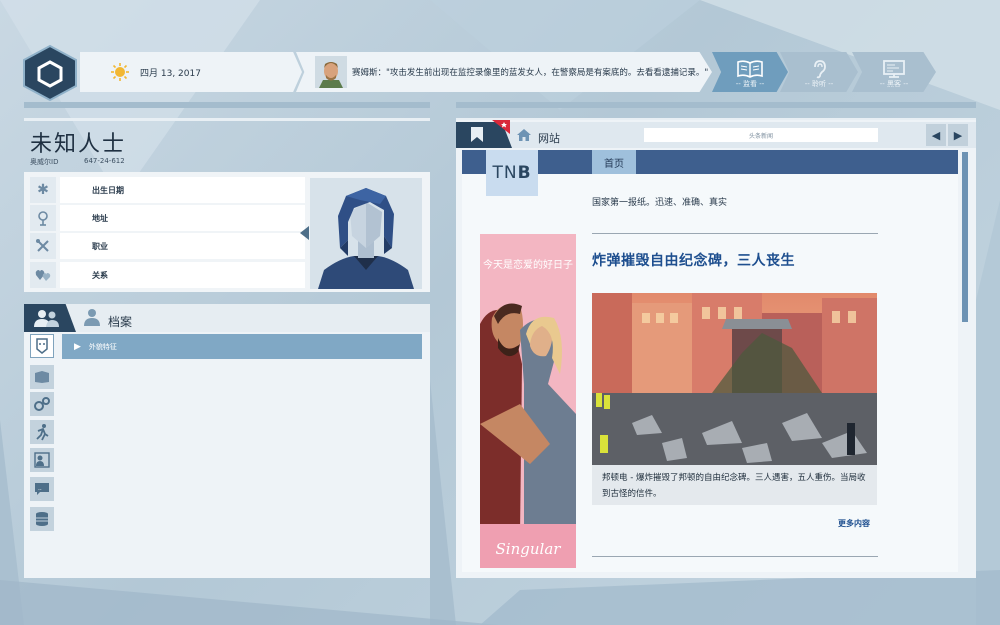 Image resolution: width=1000 pixels, height=625 pixels. I want to click on tab-listen-label: -- 聆听 --, so click(819, 84).